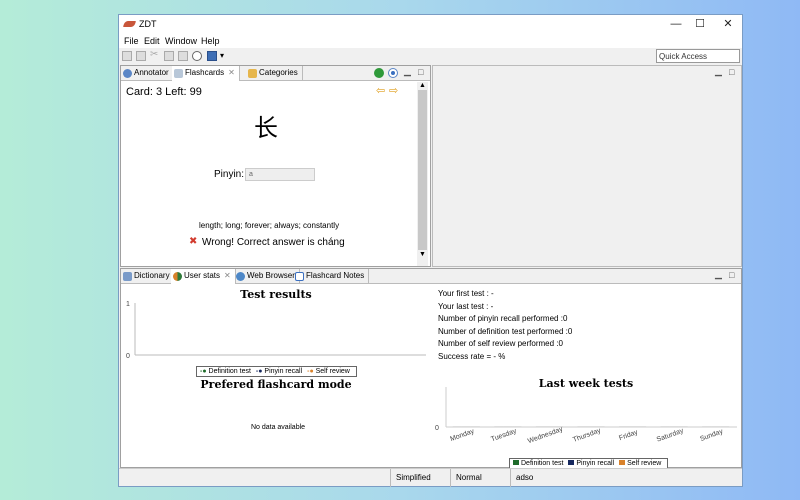 The height and width of the screenshot is (500, 800). Describe the element at coordinates (183, 56) in the screenshot. I see `paste-icon` at that location.